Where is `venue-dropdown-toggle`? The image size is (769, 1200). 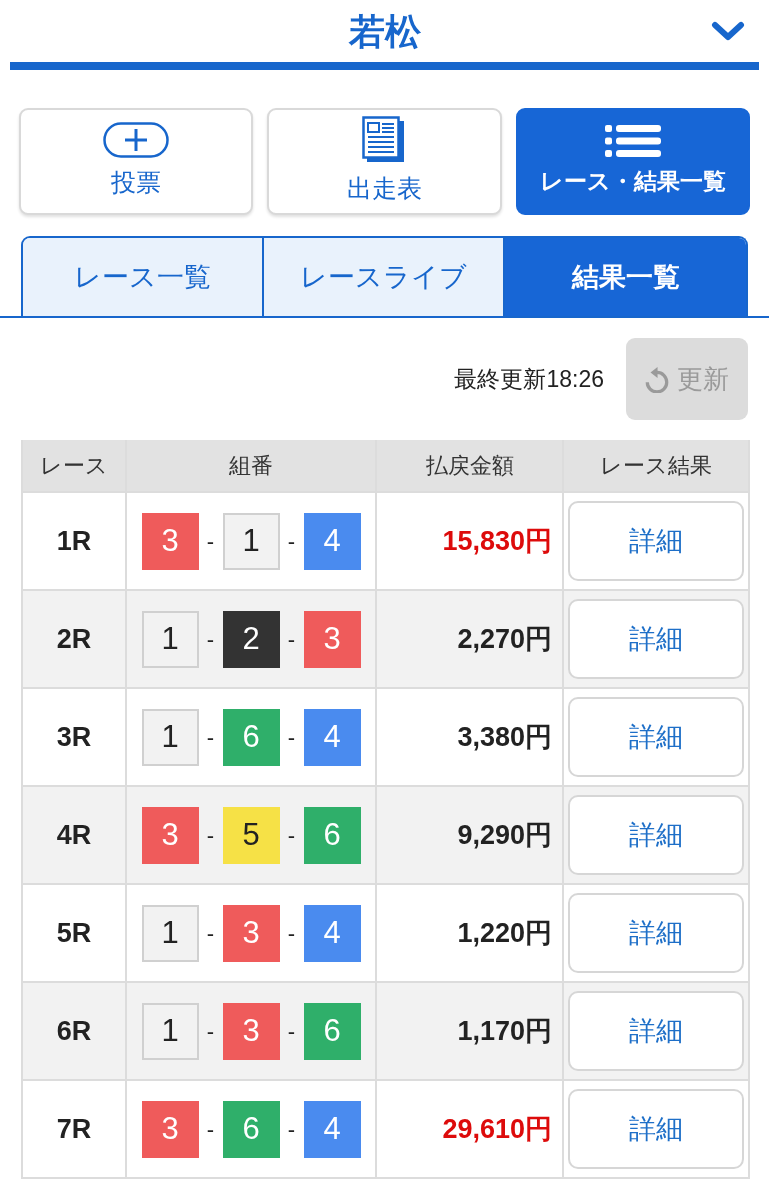
venue-dropdown-toggle is located at coordinates (728, 31).